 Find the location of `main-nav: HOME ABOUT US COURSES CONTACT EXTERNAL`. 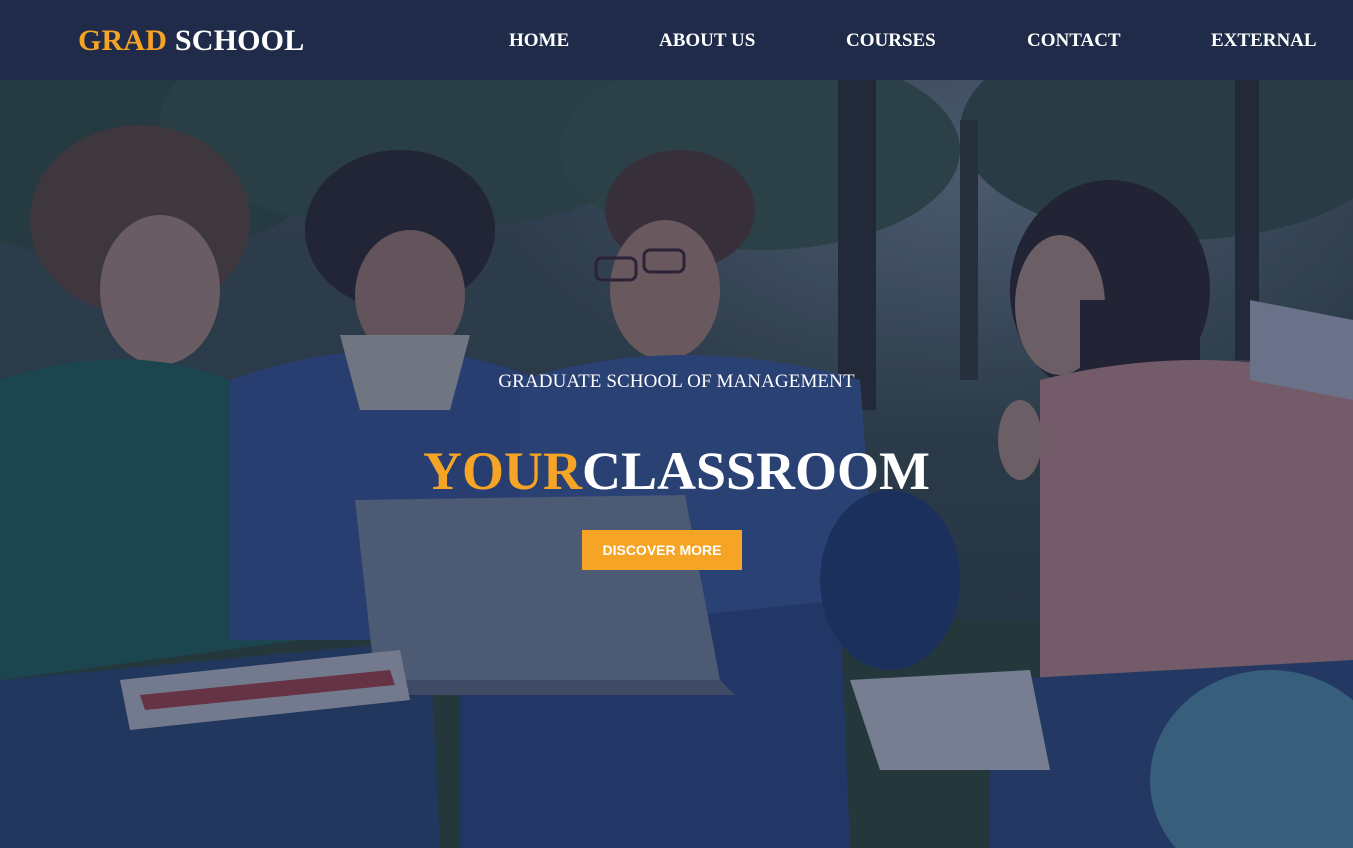

main-nav: HOME ABOUT US COURSES CONTACT EXTERNAL is located at coordinates (676, 41).